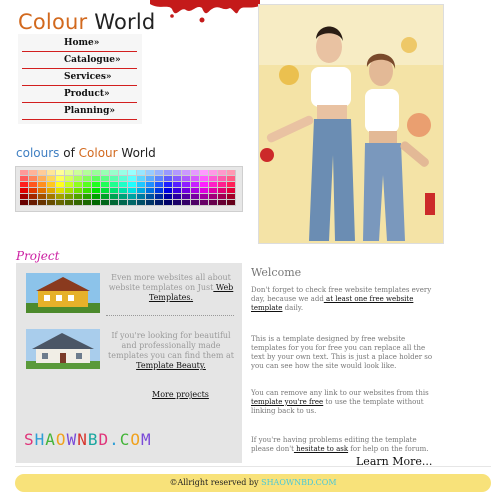 This screenshot has width=500, height=500. What do you see at coordinates (87, 94) in the screenshot?
I see `nav-product-label: Product»` at bounding box center [87, 94].